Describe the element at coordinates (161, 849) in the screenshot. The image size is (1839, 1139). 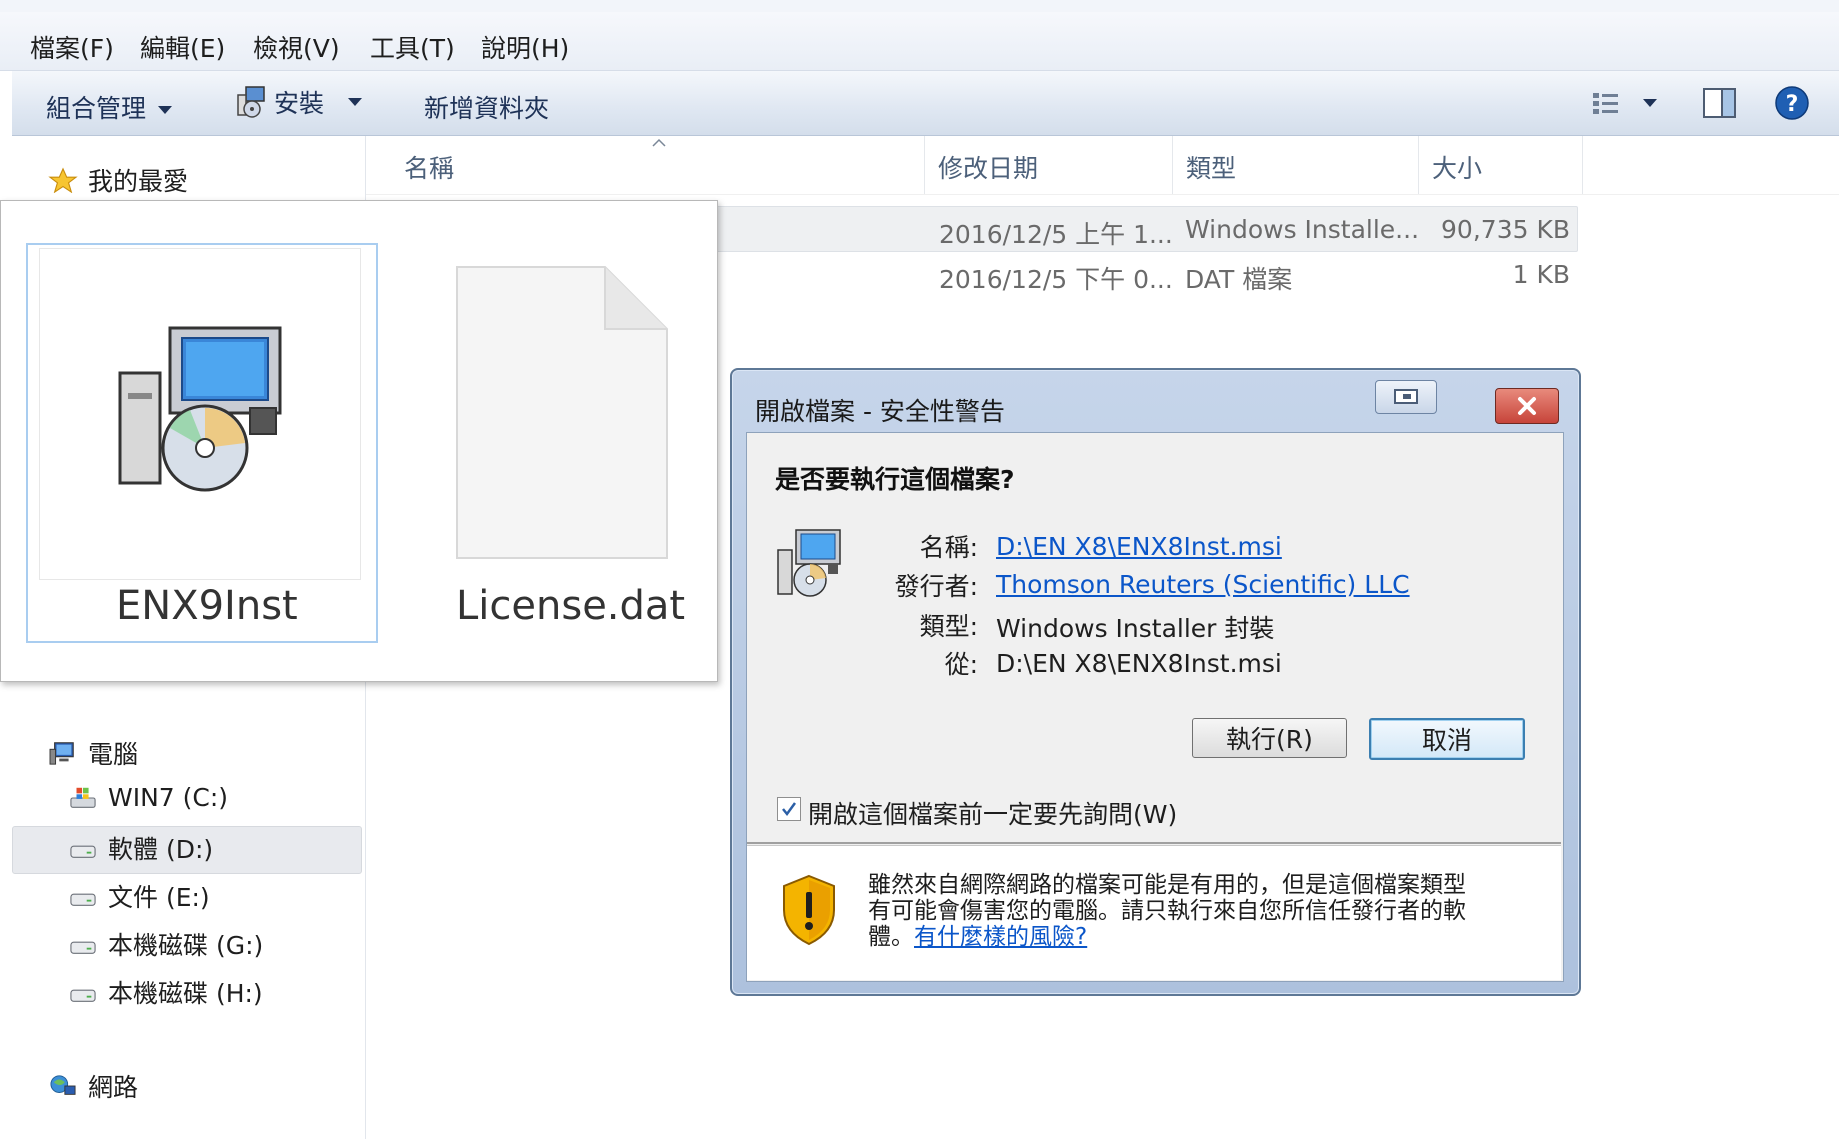
I see `nav-drive-d-label: 軟體 (D:)` at that location.